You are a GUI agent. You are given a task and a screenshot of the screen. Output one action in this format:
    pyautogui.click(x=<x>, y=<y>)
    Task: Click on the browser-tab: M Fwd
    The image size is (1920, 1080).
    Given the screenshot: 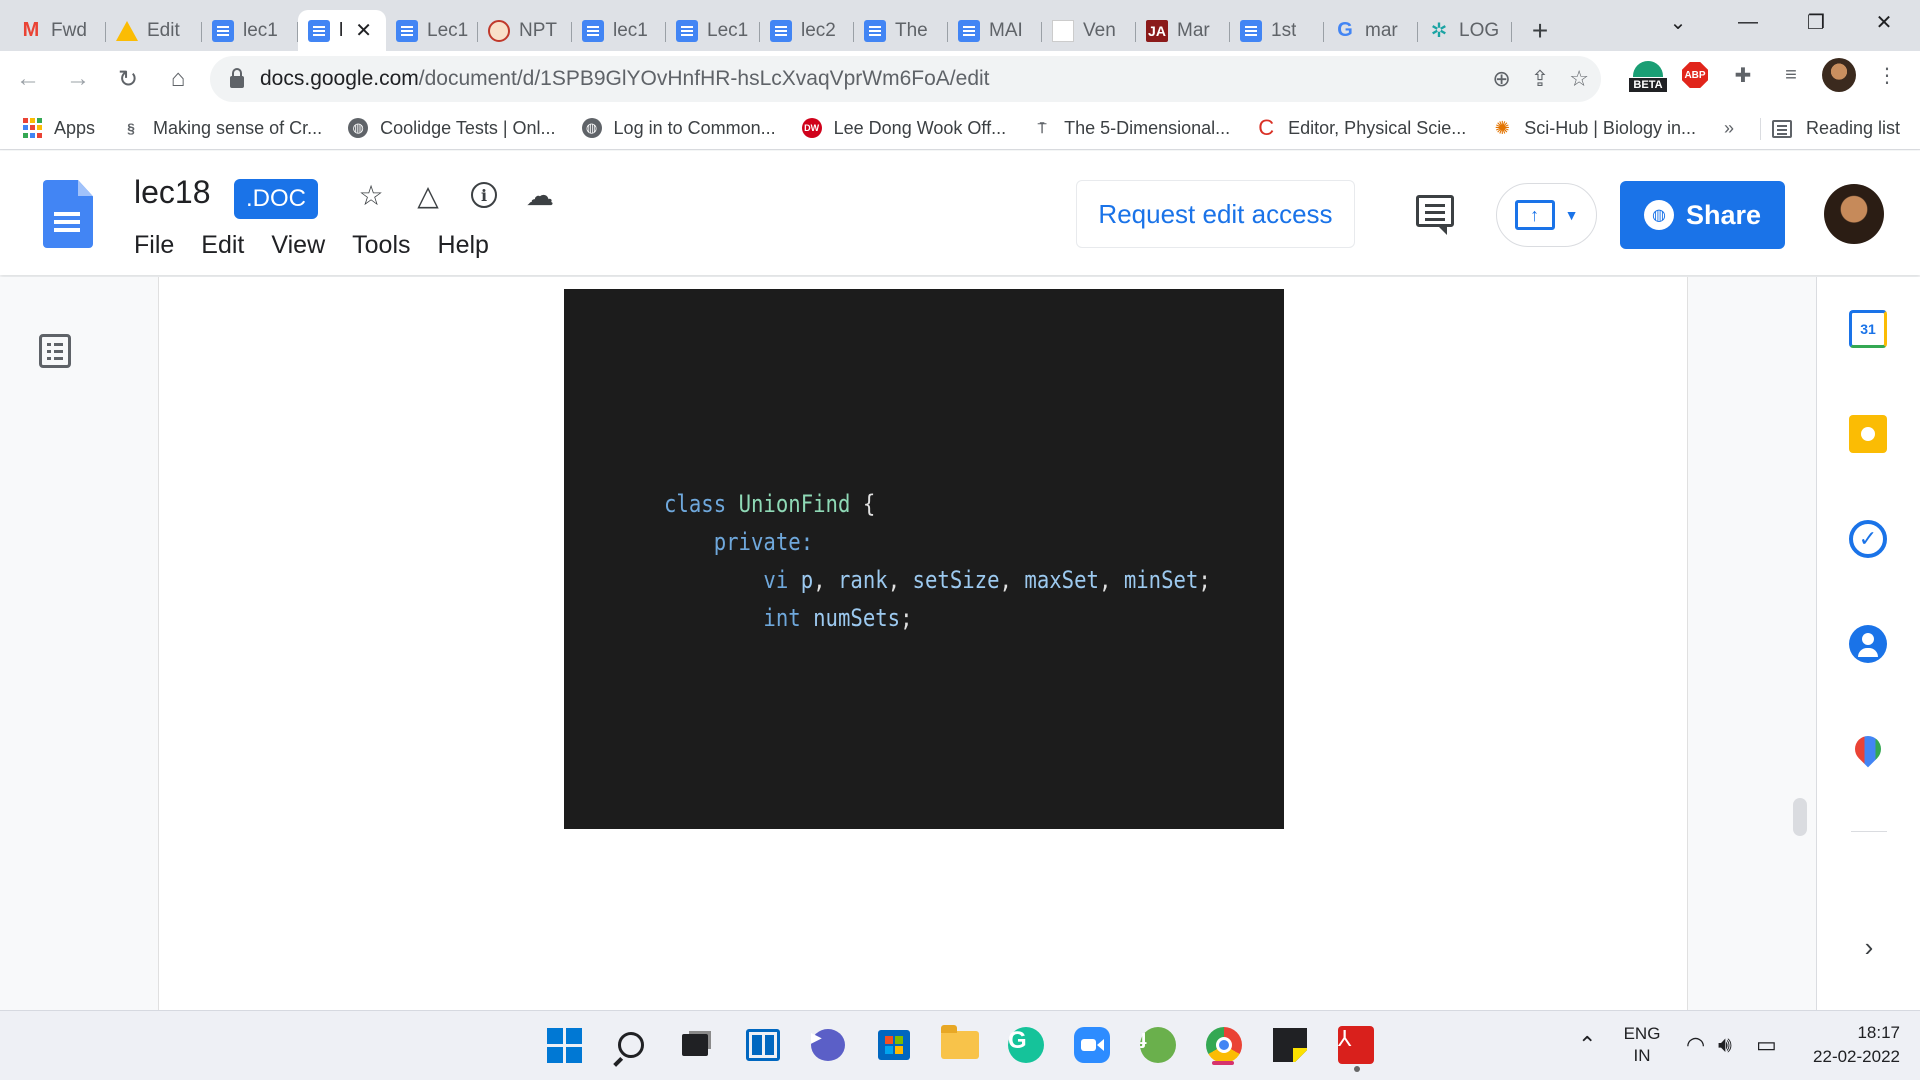 What is the action you would take?
    pyautogui.click(x=58, y=30)
    